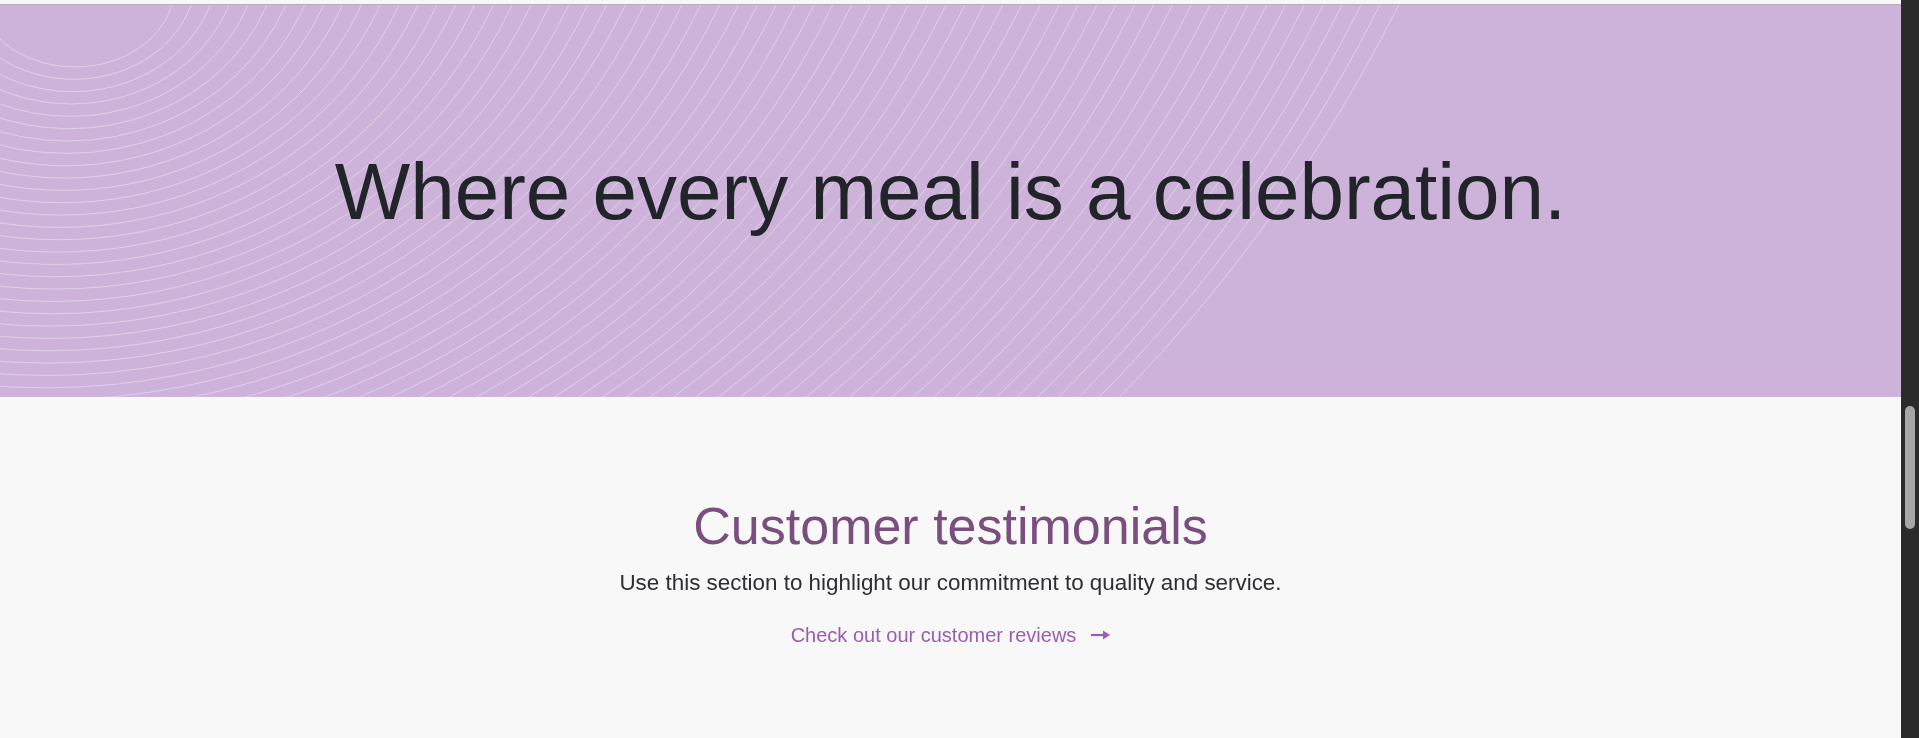 Image resolution: width=1919 pixels, height=738 pixels. I want to click on scrollbar, so click(1910, 369).